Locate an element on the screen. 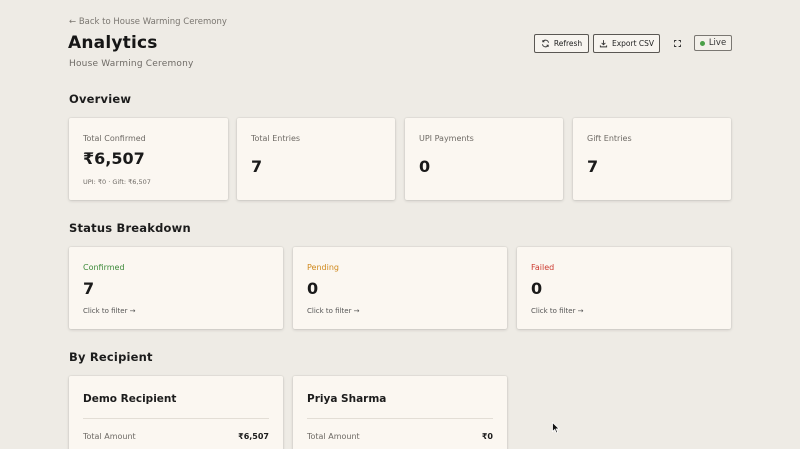  overview-card-upi-payments: UPI Payments 0 is located at coordinates (484, 159).